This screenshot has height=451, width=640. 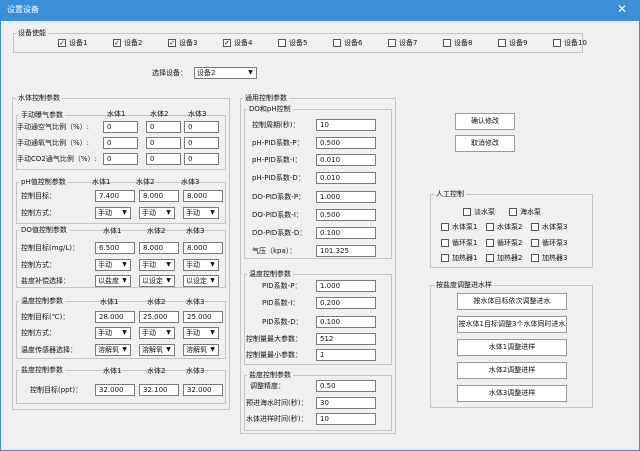 I want to click on doph-input: 0.100, so click(x=346, y=233).